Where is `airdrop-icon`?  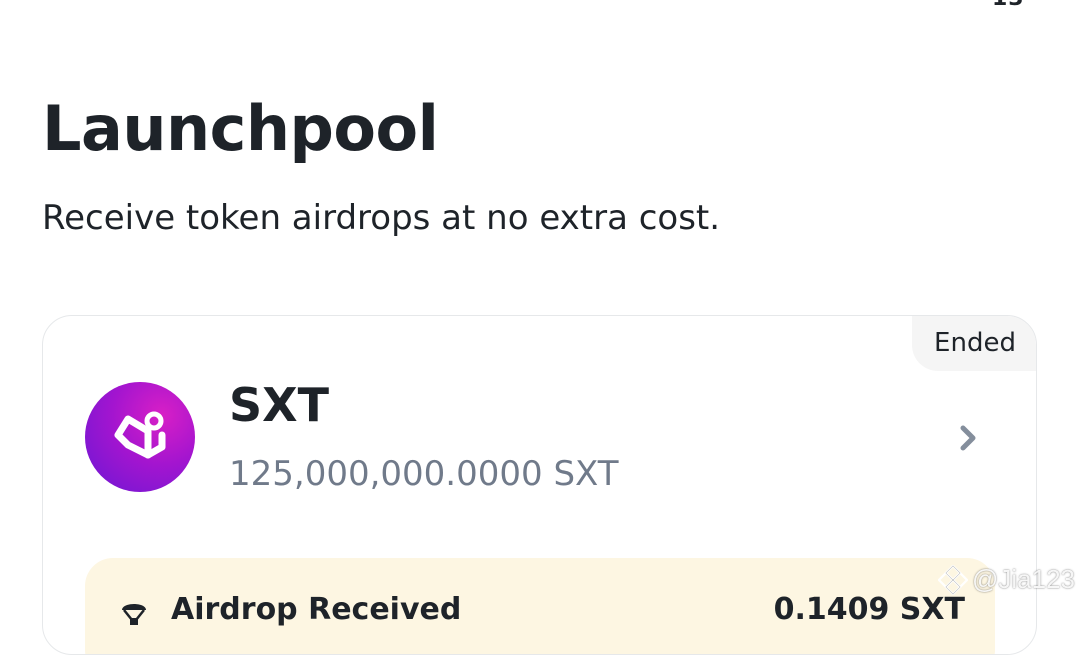 airdrop-icon is located at coordinates (134, 614).